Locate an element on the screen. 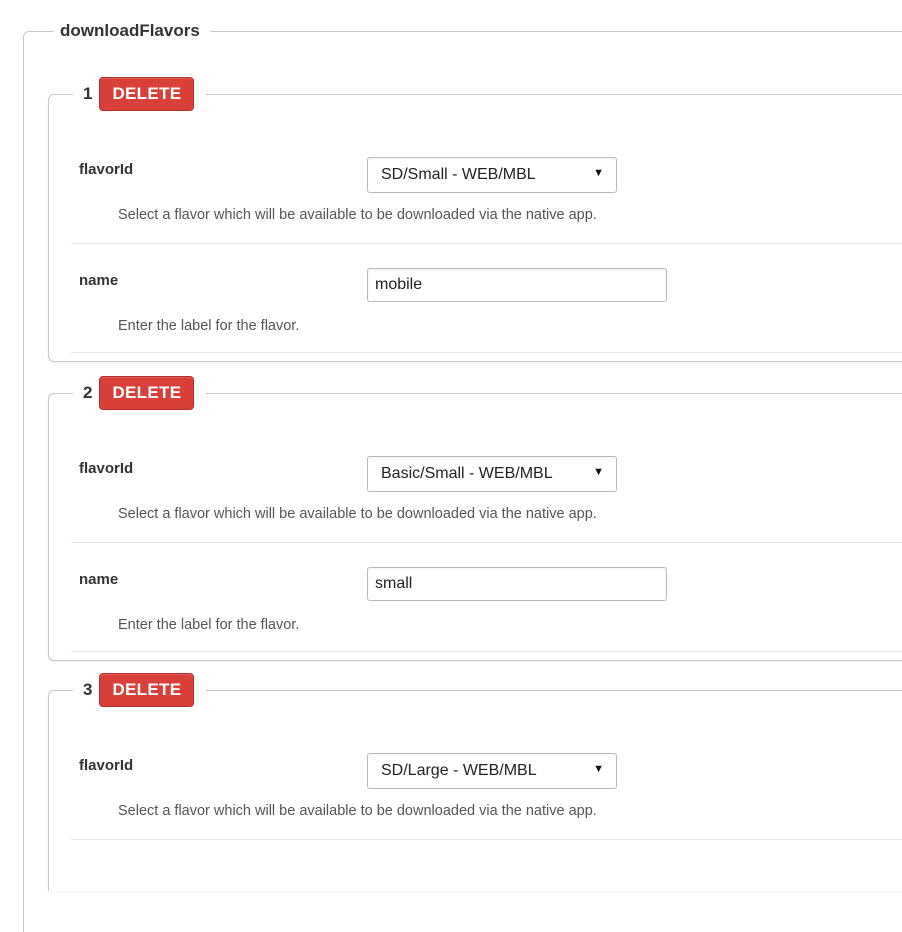 This screenshot has width=902, height=932. flavorid-selected-value: SD/Small - WEB/MBL is located at coordinates (458, 174).